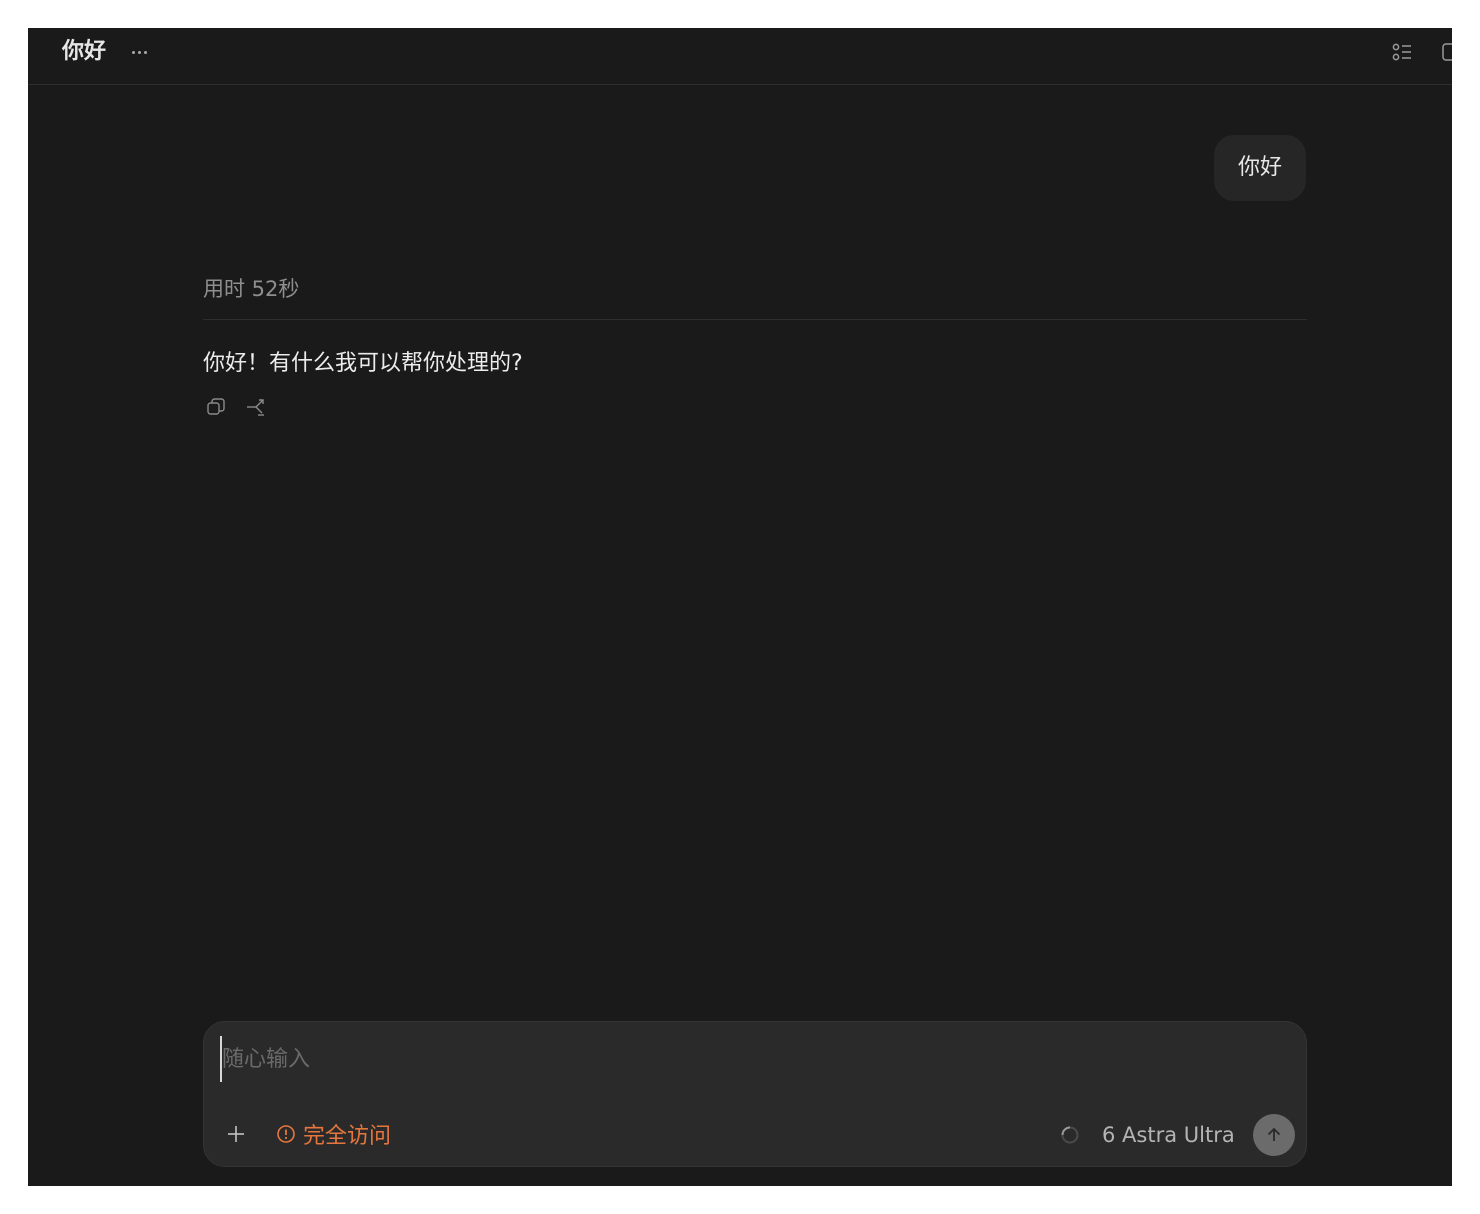 Image resolution: width=1480 pixels, height=1214 pixels. Describe the element at coordinates (755, 1094) in the screenshot. I see `message-composer: 完全访问 6 Astra Ultra` at that location.